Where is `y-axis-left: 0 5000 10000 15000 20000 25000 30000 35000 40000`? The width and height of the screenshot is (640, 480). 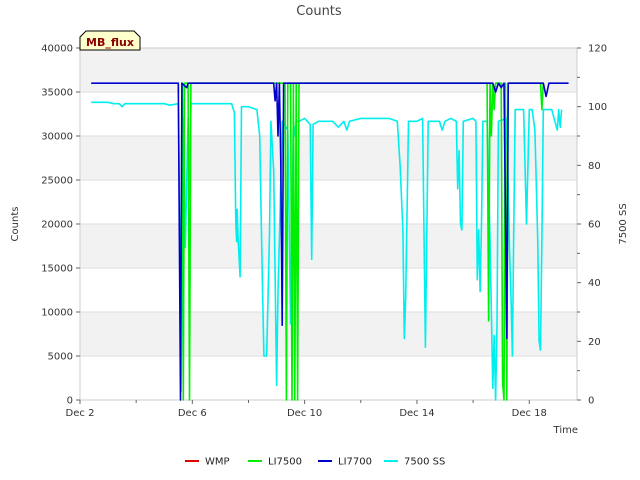
y-axis-left: 0 5000 10000 15000 20000 25000 30000 35000 40000 is located at coordinates (60, 225).